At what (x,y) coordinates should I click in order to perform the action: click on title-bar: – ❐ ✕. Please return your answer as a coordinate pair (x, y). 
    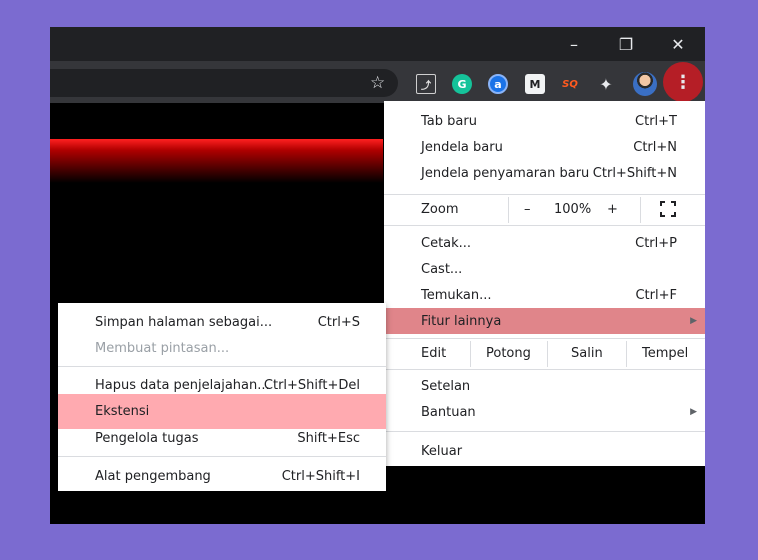
    Looking at the image, I should click on (377, 44).